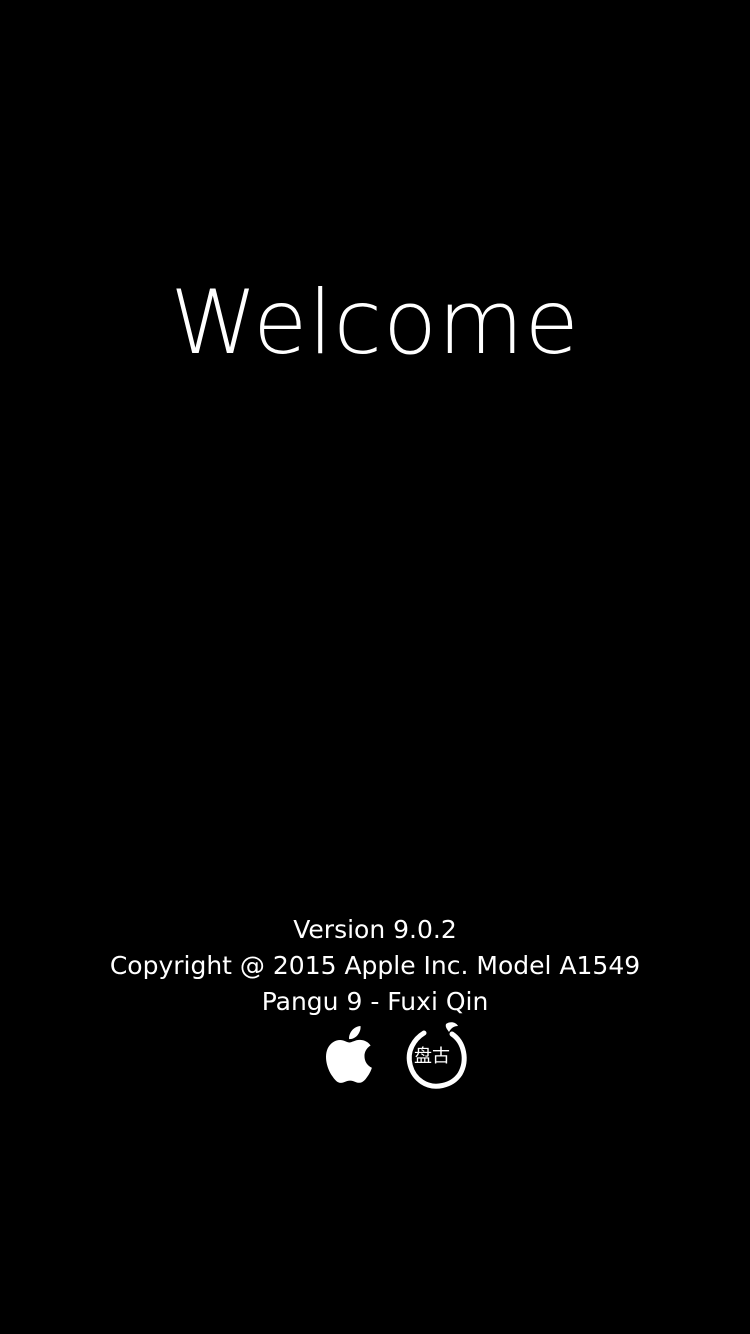 This screenshot has height=1334, width=750. I want to click on apple-logo-icon, so click(349, 1054).